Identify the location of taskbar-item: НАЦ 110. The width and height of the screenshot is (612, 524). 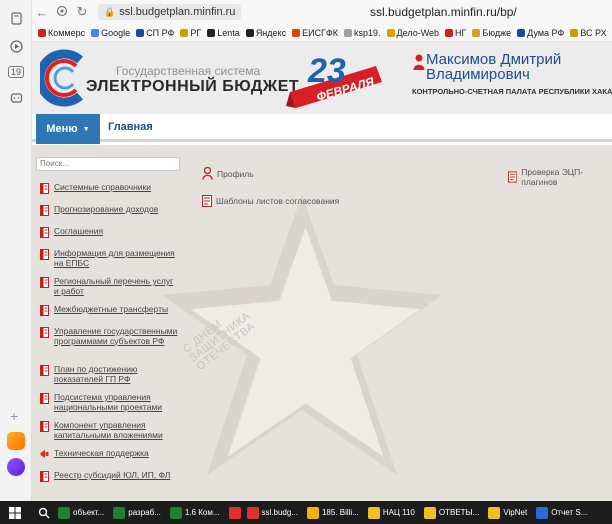
(391, 512).